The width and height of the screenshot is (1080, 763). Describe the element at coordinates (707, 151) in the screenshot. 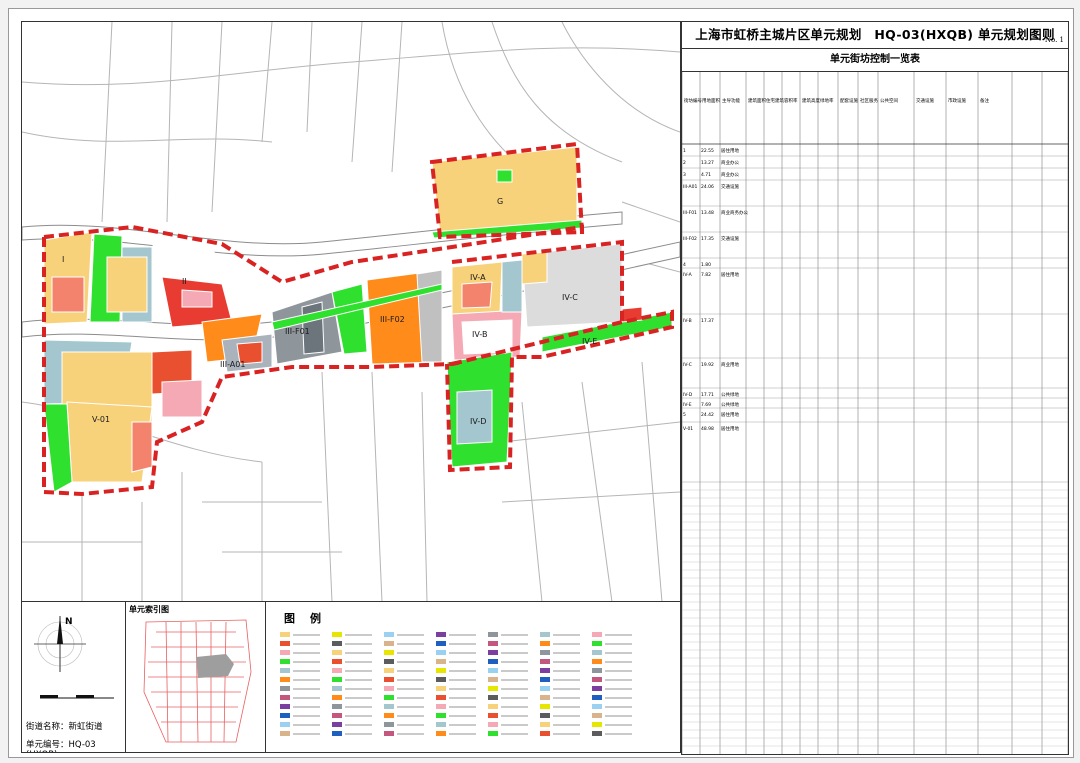

I see `table-cell-area: 22.55` at that location.